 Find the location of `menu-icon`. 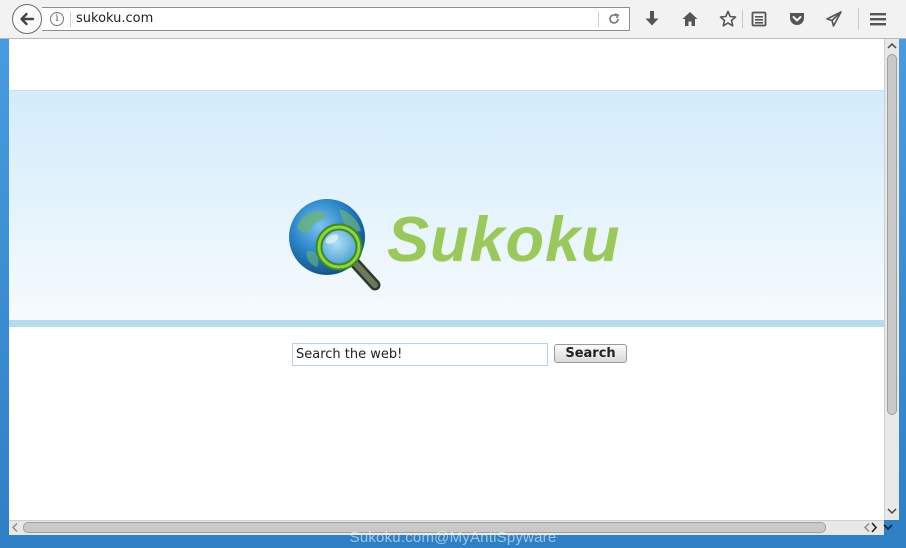

menu-icon is located at coordinates (878, 19).